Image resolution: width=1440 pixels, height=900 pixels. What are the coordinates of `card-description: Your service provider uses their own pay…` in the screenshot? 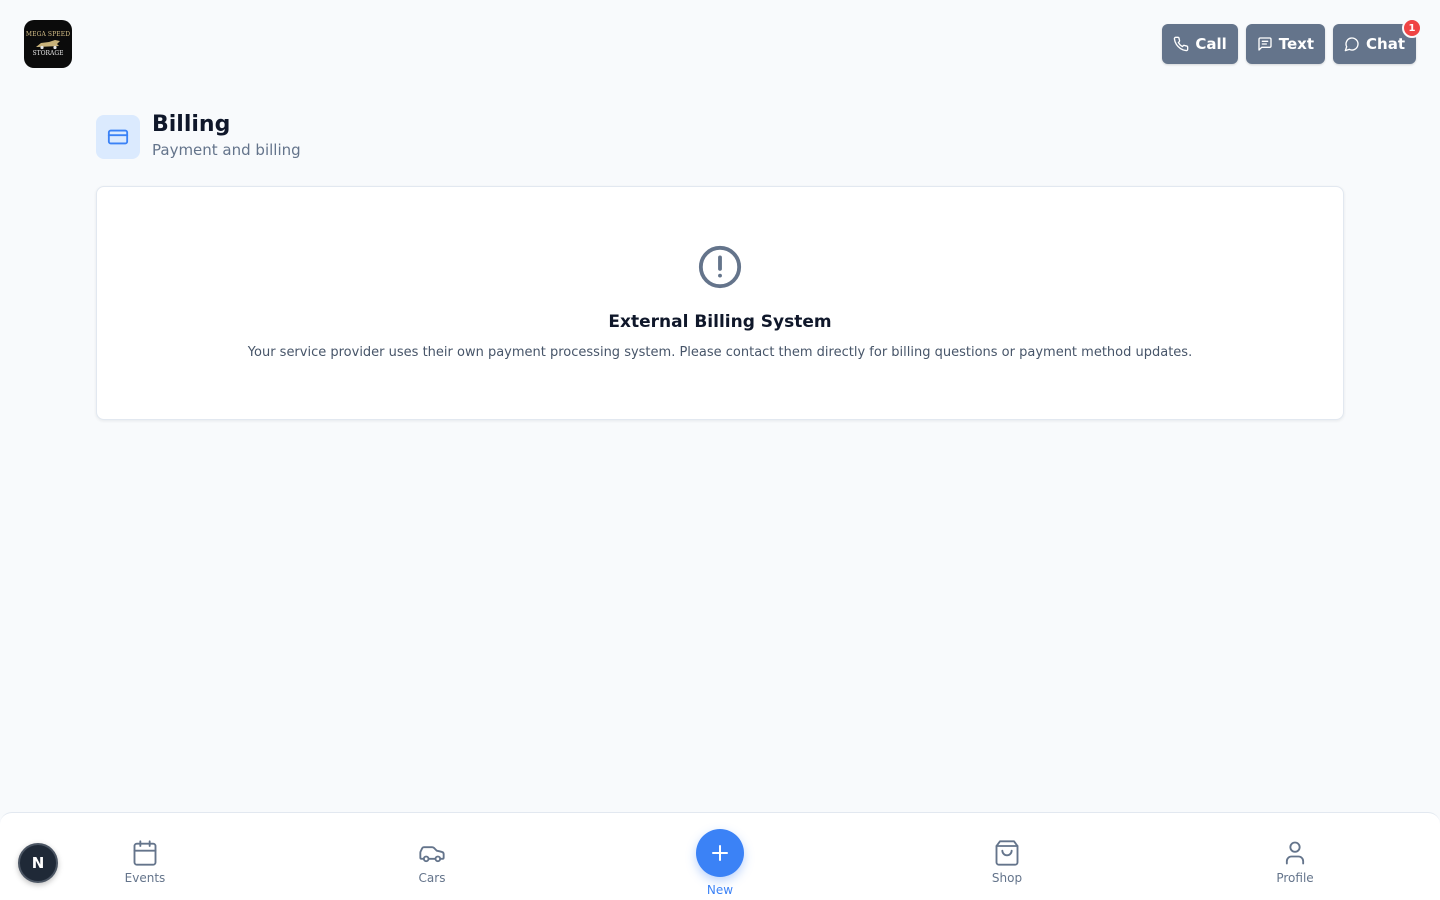 It's located at (720, 352).